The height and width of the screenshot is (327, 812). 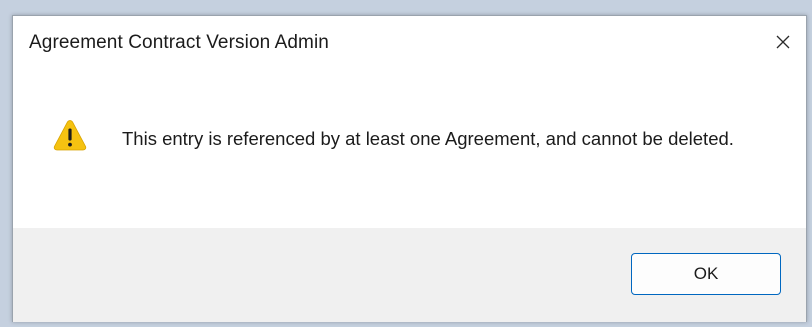 I want to click on ok-button: OK, so click(x=706, y=274).